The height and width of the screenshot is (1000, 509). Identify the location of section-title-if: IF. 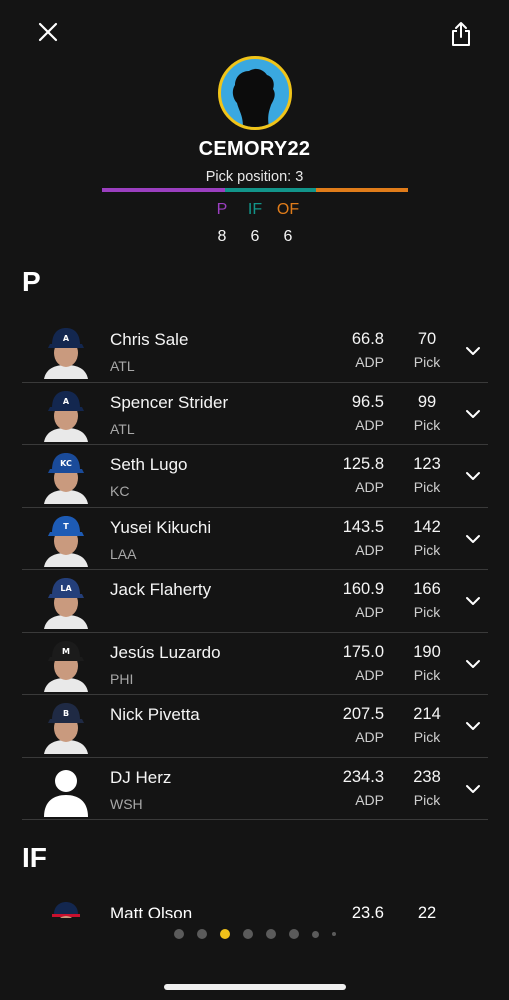
(34, 857).